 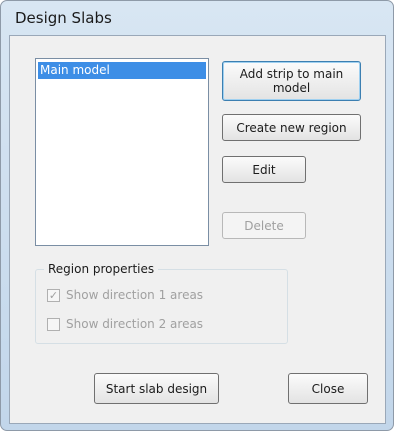 I want to click on show-direction-2-label: Show direction 2 areas, so click(x=135, y=324).